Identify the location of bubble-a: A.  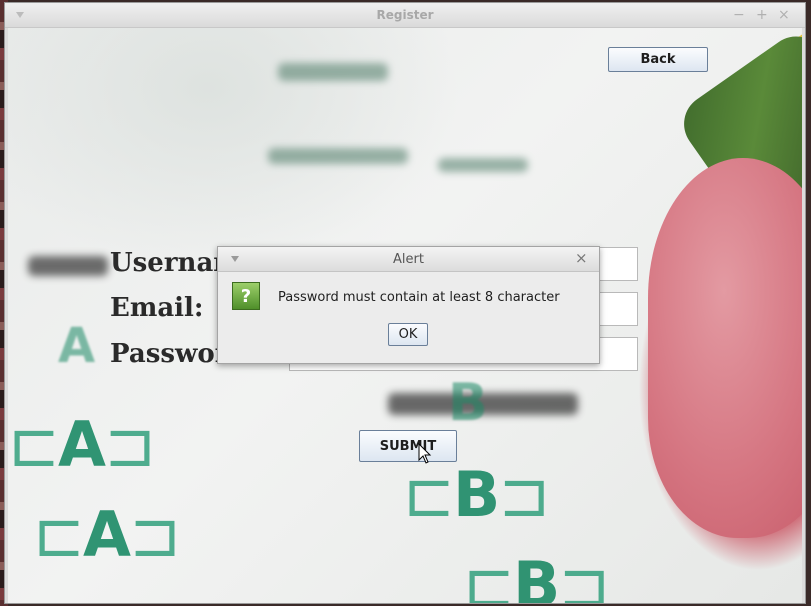
(76, 346).